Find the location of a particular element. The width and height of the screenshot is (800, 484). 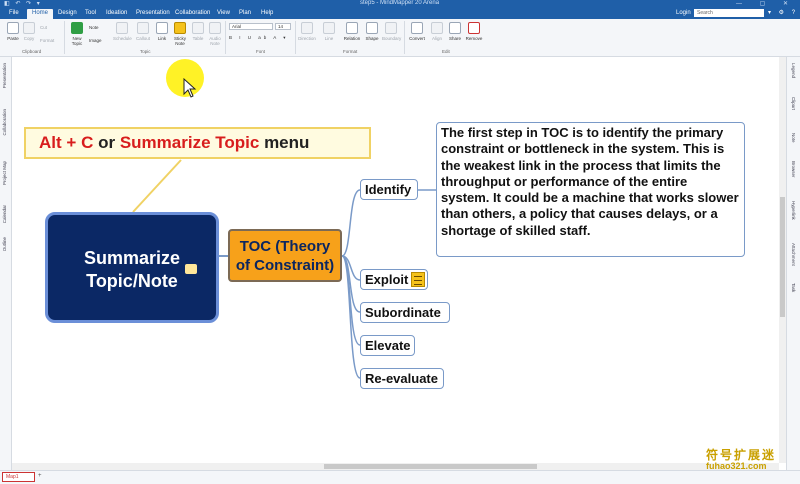

add-document-button: + is located at coordinates (40, 476).